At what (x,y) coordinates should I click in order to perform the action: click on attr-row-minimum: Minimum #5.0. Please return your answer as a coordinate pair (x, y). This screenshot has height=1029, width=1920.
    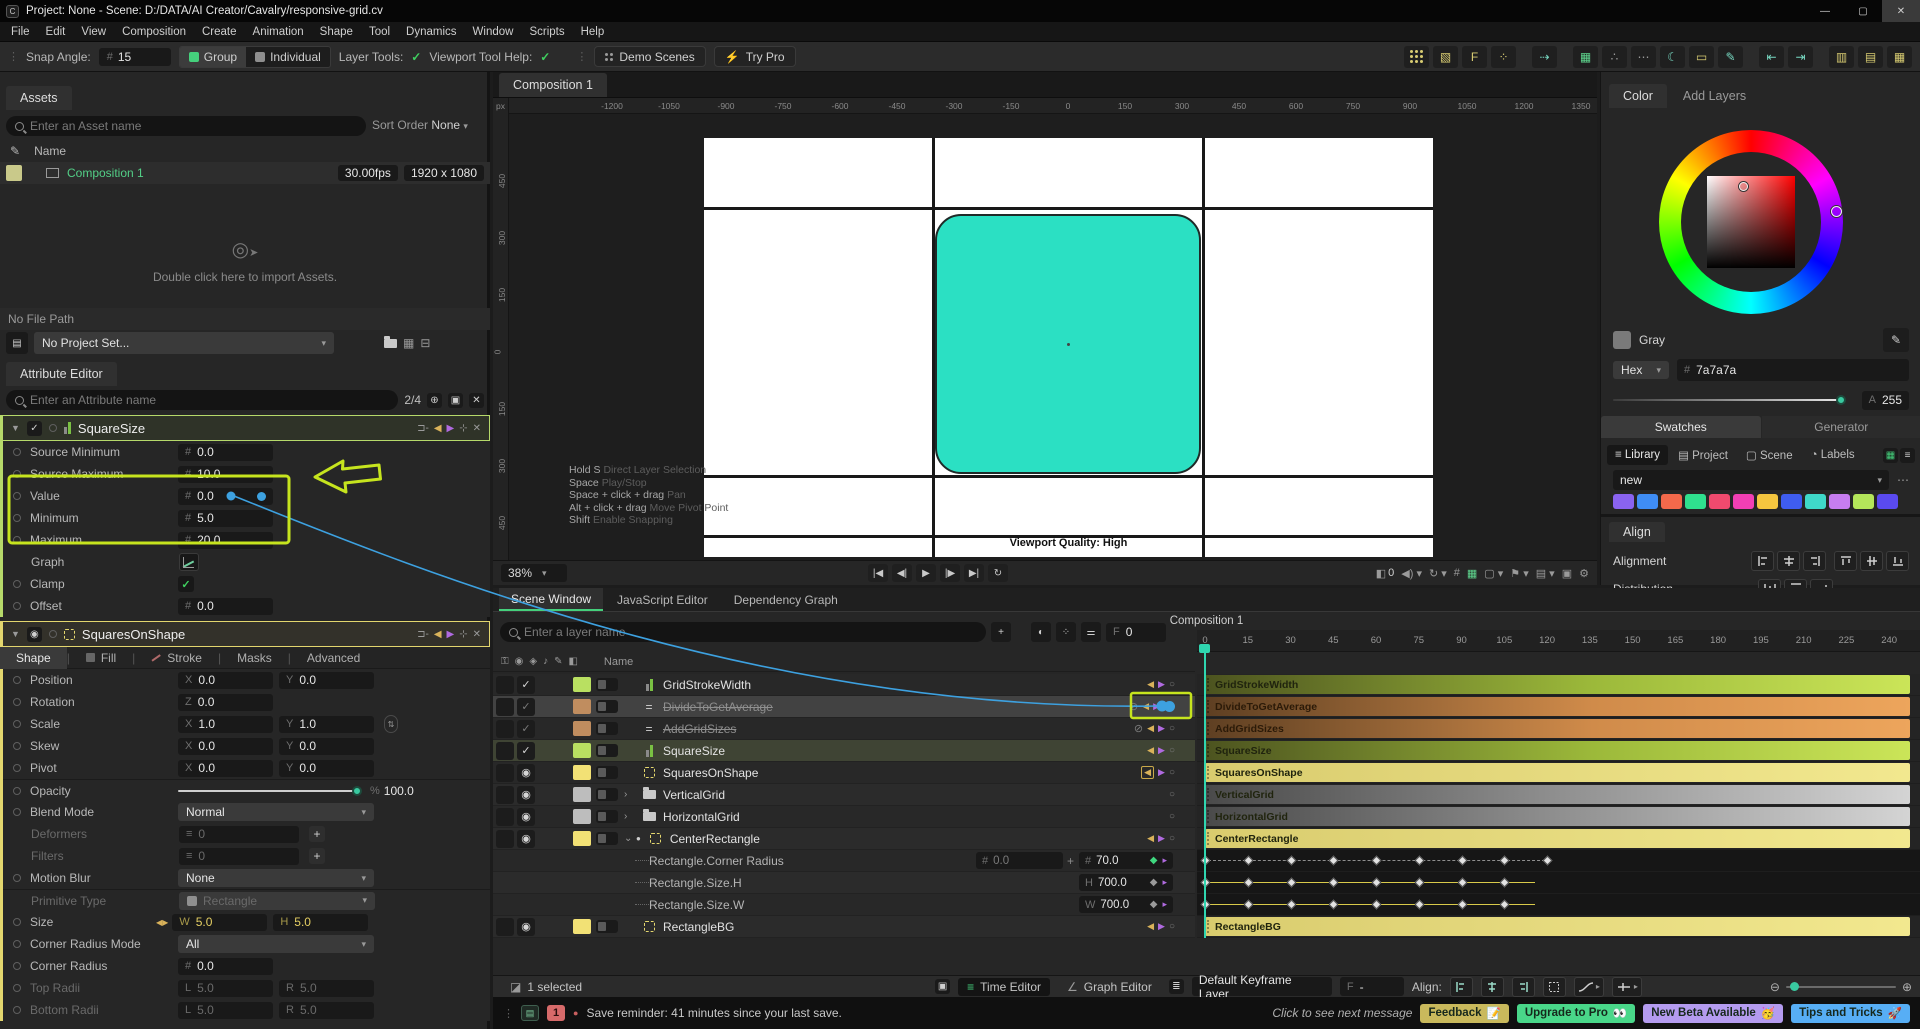
    Looking at the image, I should click on (246, 518).